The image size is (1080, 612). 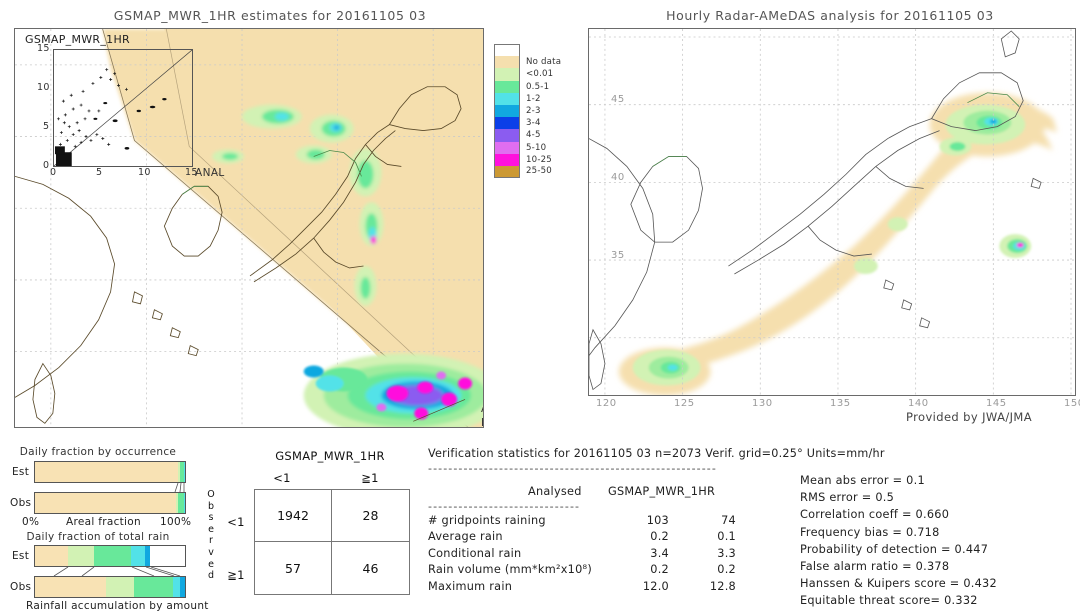 I want to click on occurrence-axis-label: Areal fraction, so click(x=103, y=522).